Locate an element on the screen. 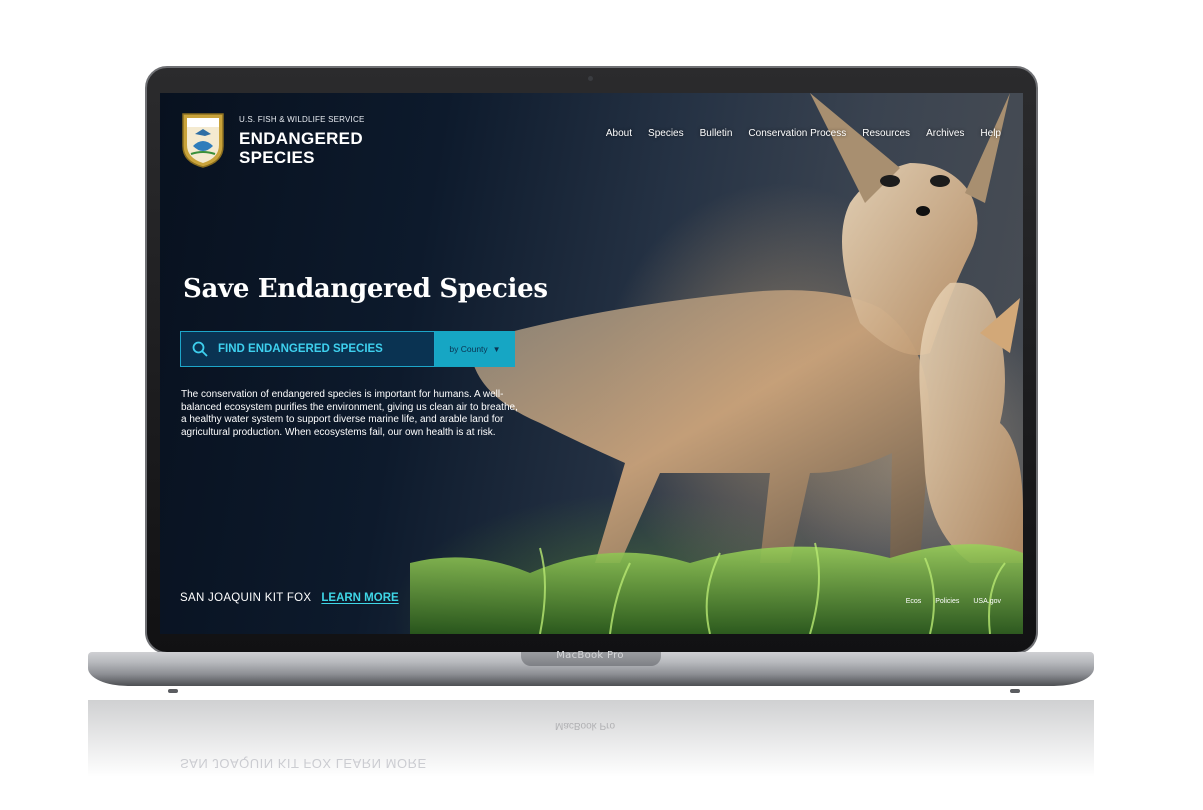  hero-headline: Save Endangered Species is located at coordinates (365, 289).